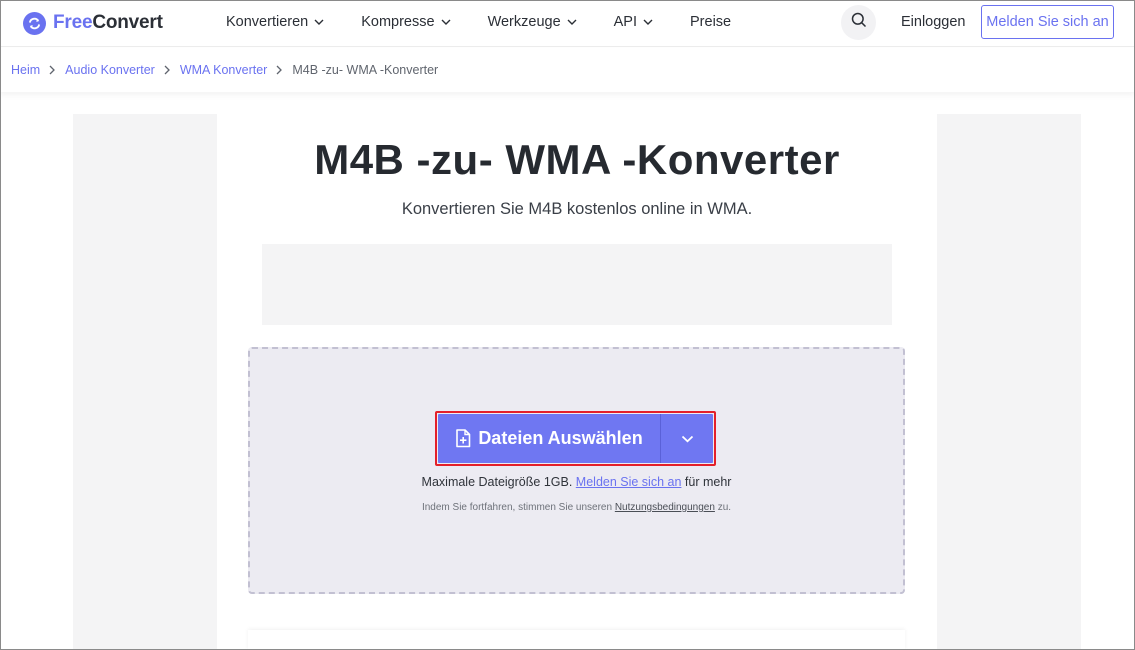 Image resolution: width=1135 pixels, height=650 pixels. What do you see at coordinates (34, 23) in the screenshot?
I see `convert-arrows-icon` at bounding box center [34, 23].